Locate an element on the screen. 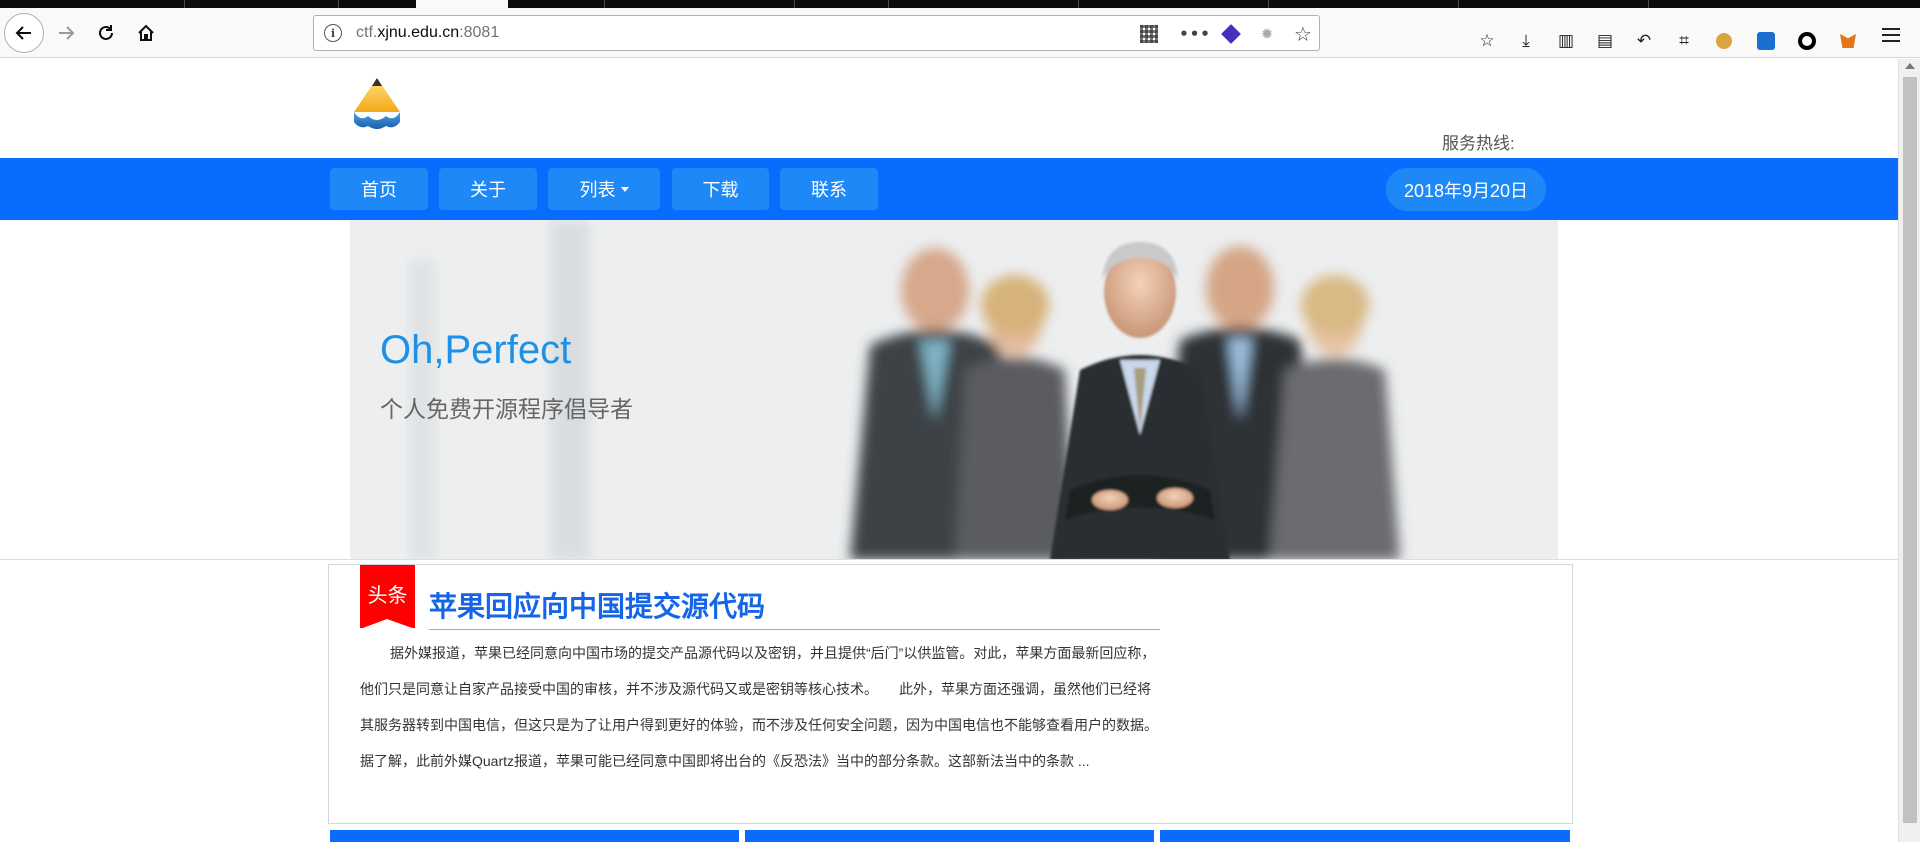  pencil-logo is located at coordinates (377, 104).